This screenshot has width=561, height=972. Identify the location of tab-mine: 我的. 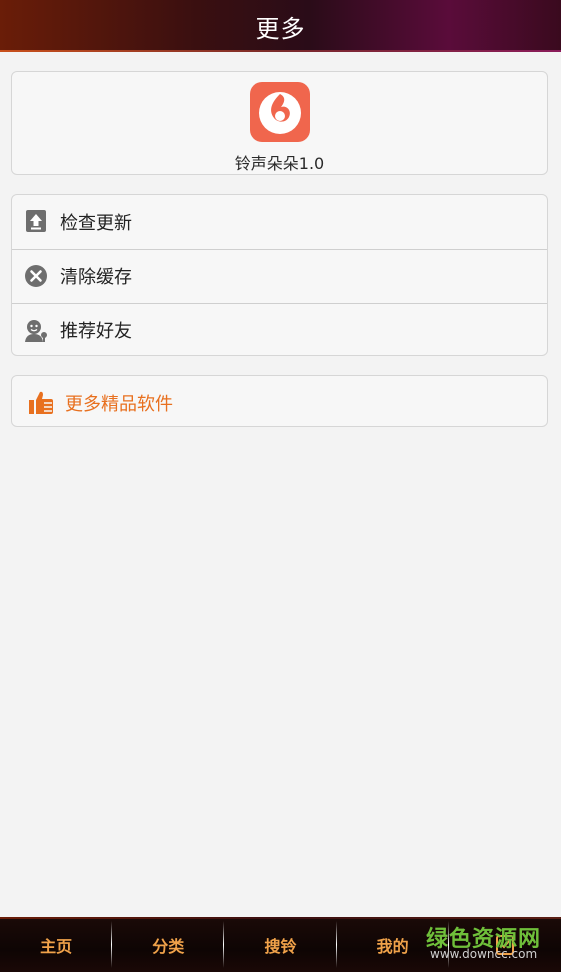
(393, 944).